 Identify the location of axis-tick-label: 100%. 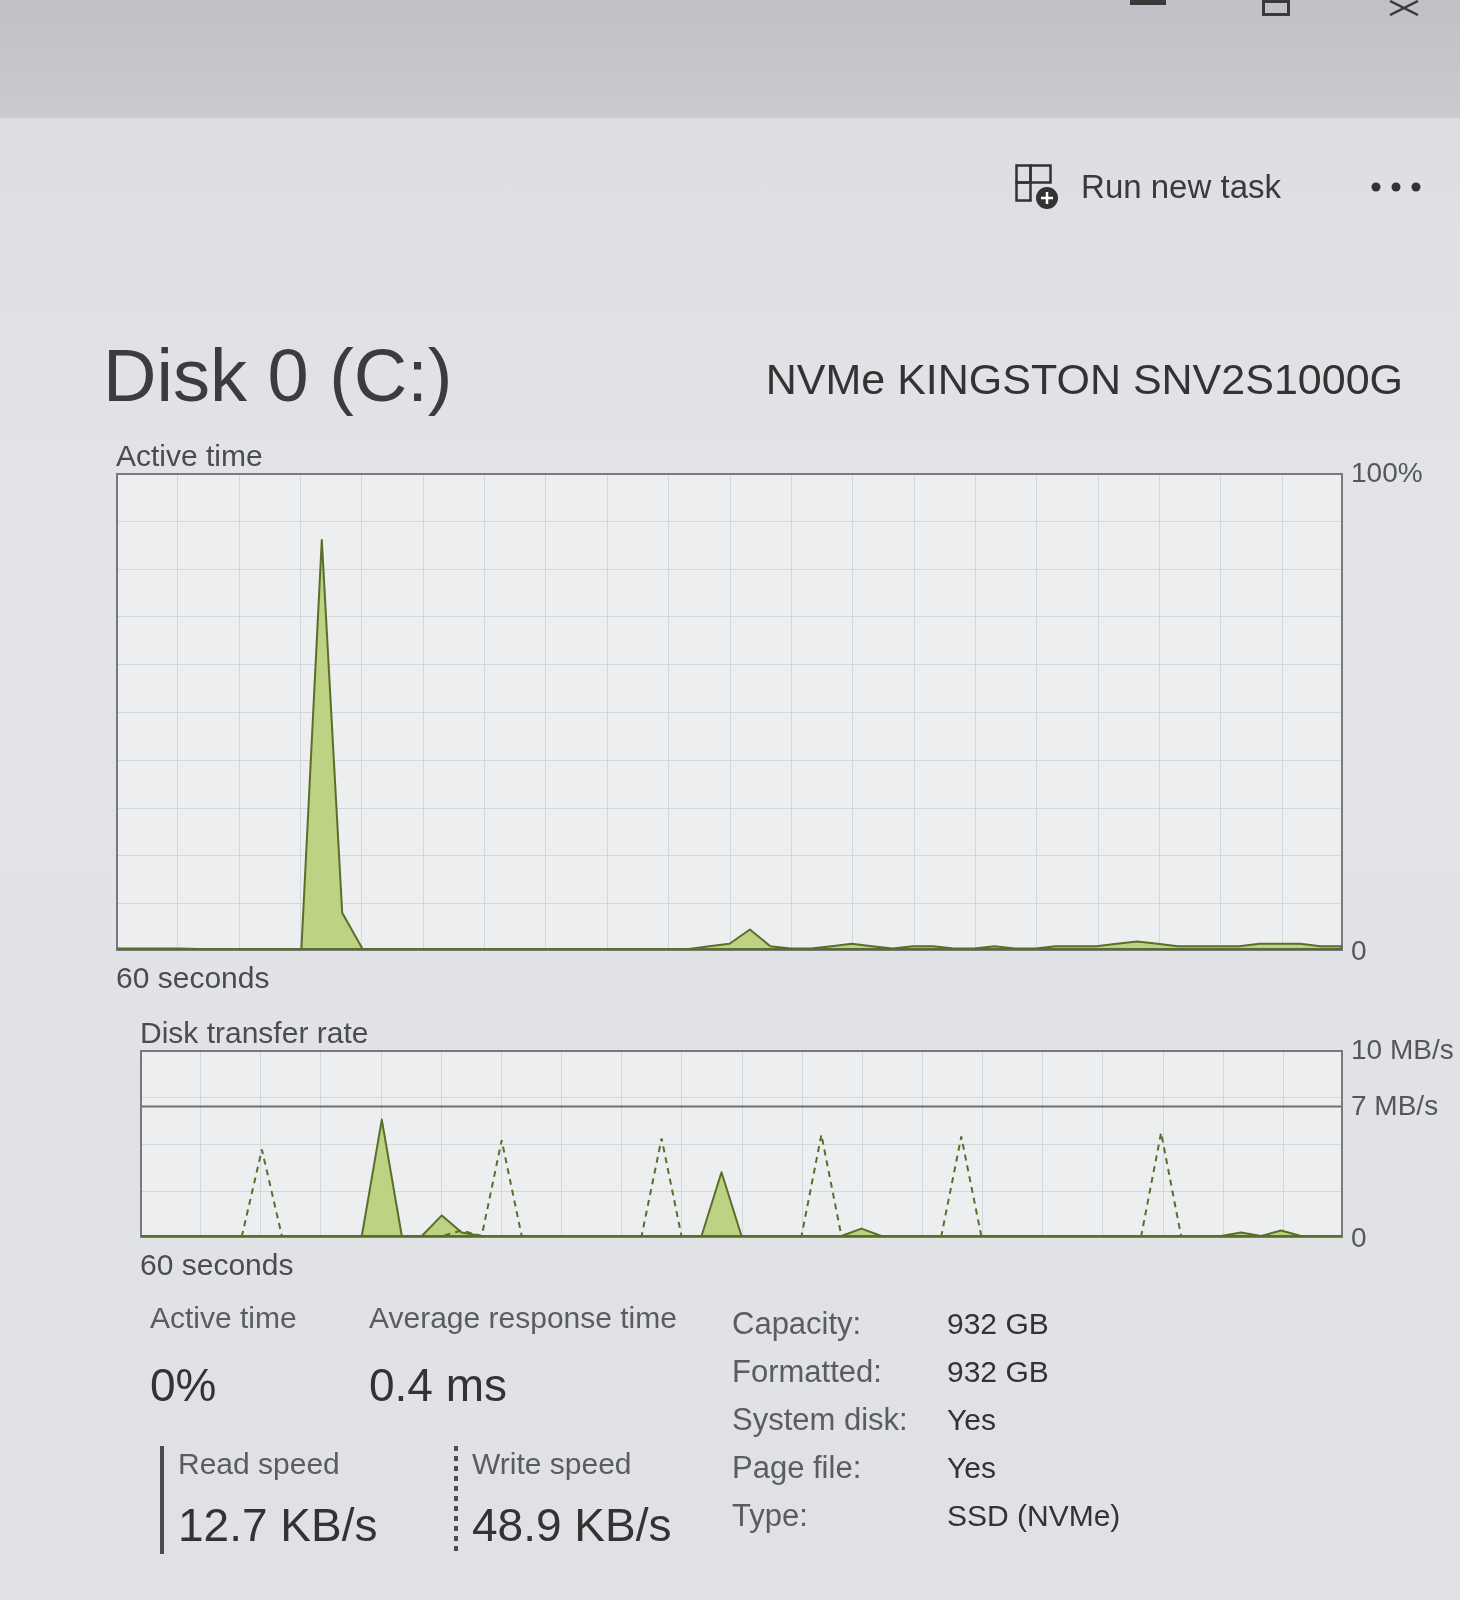
(1387, 473).